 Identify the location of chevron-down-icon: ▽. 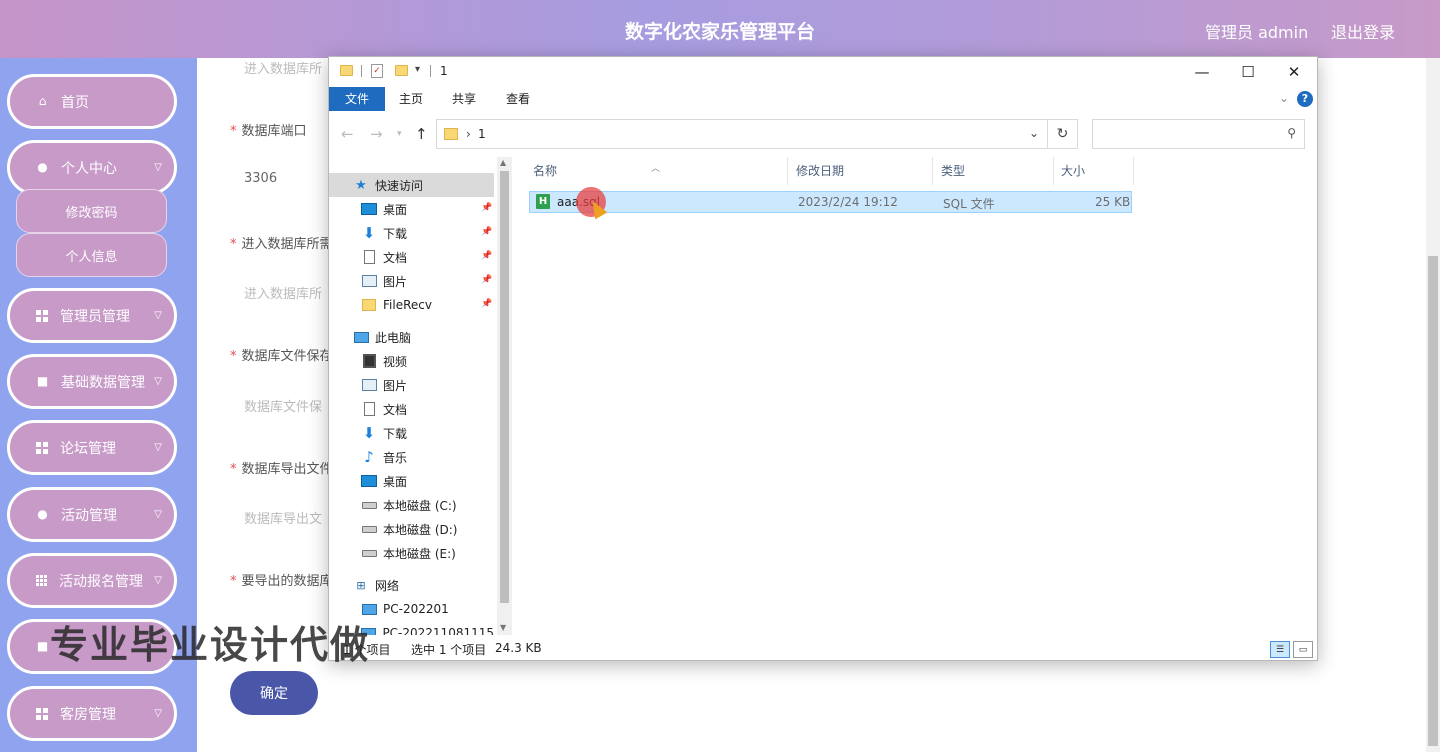
(158, 713).